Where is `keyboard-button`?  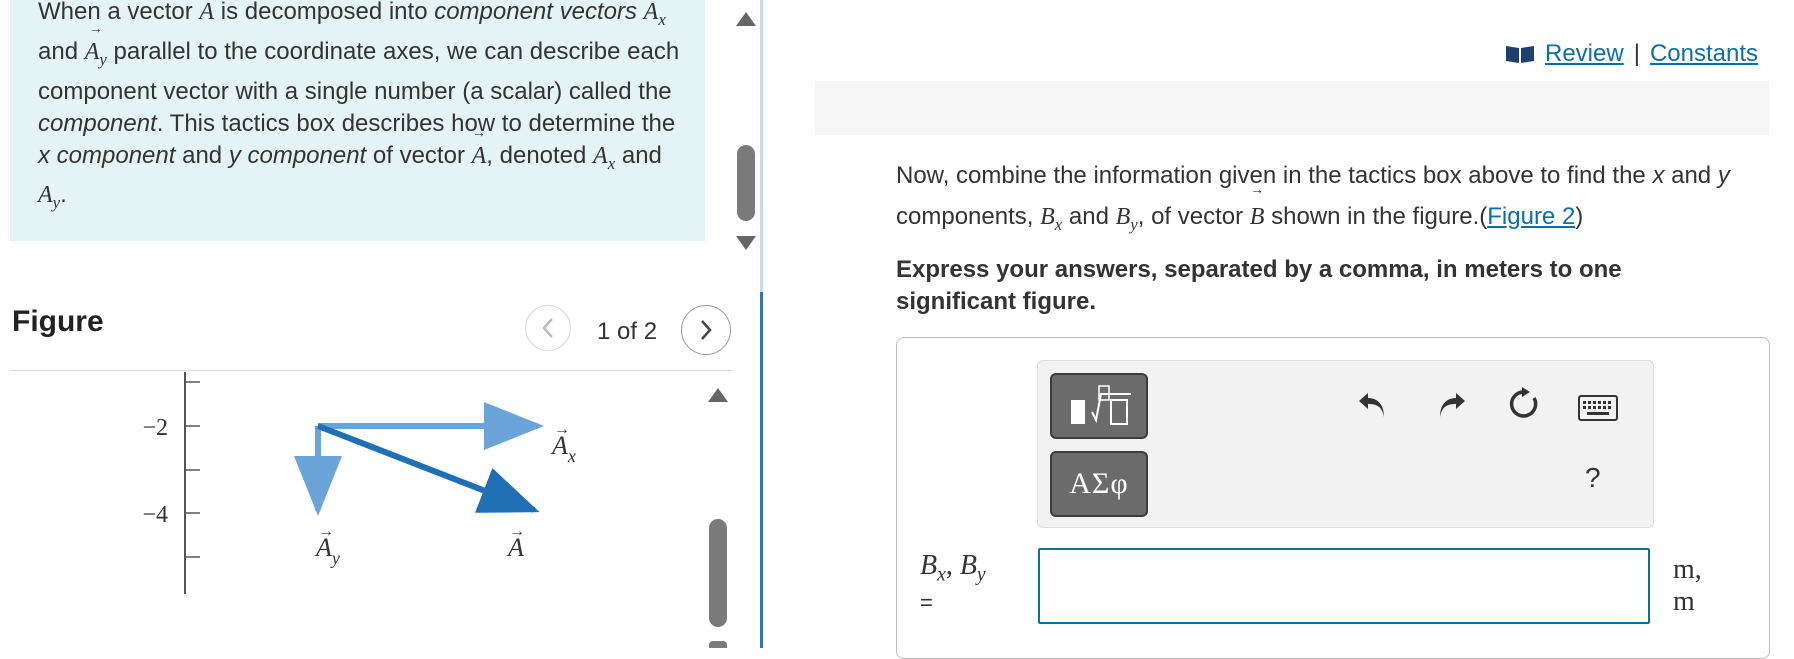 keyboard-button is located at coordinates (1598, 408).